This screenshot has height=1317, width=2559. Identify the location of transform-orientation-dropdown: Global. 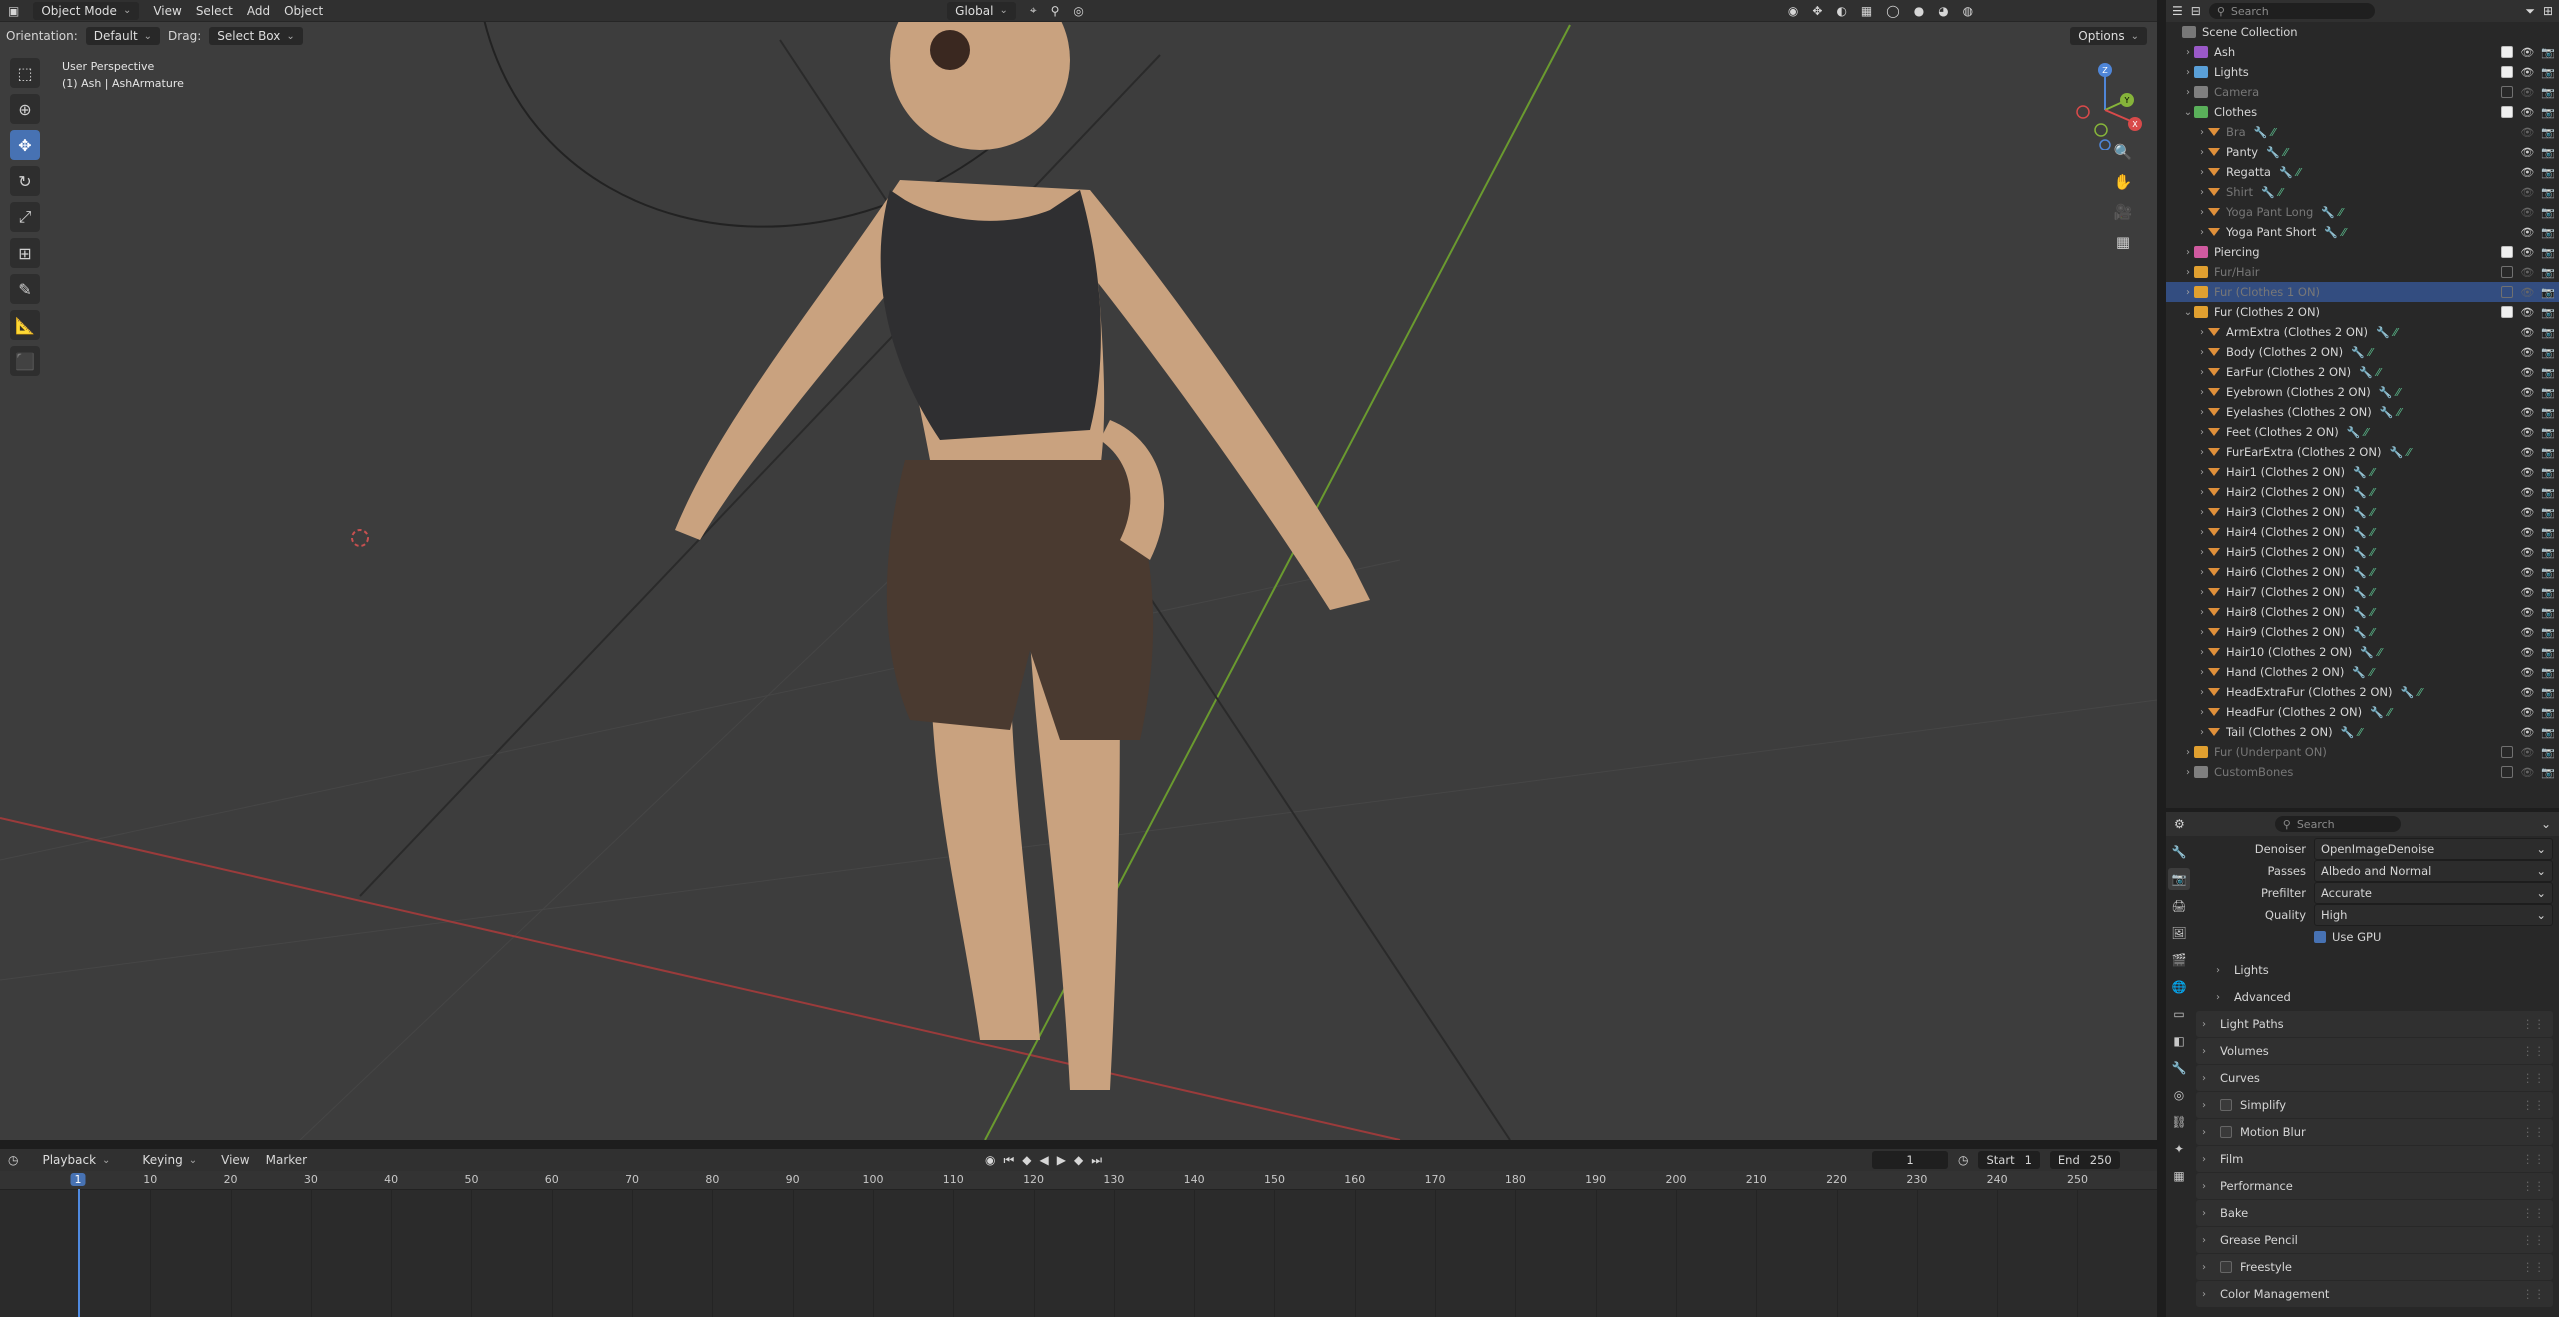
(981, 10).